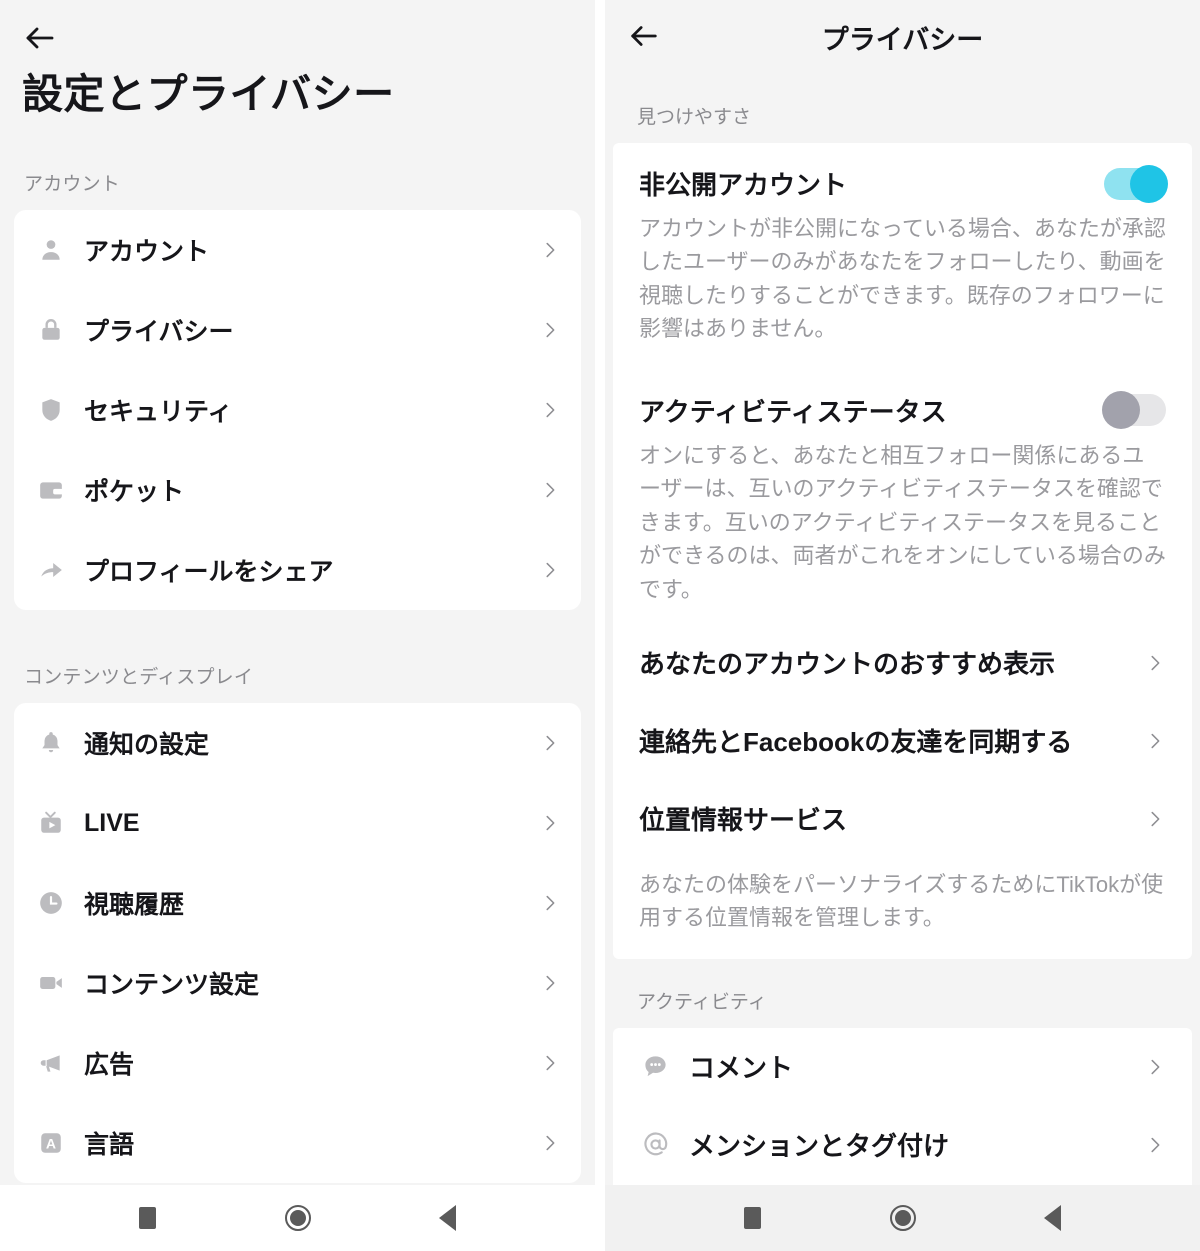 This screenshot has height=1251, width=1200. I want to click on wallet-icon, so click(51, 490).